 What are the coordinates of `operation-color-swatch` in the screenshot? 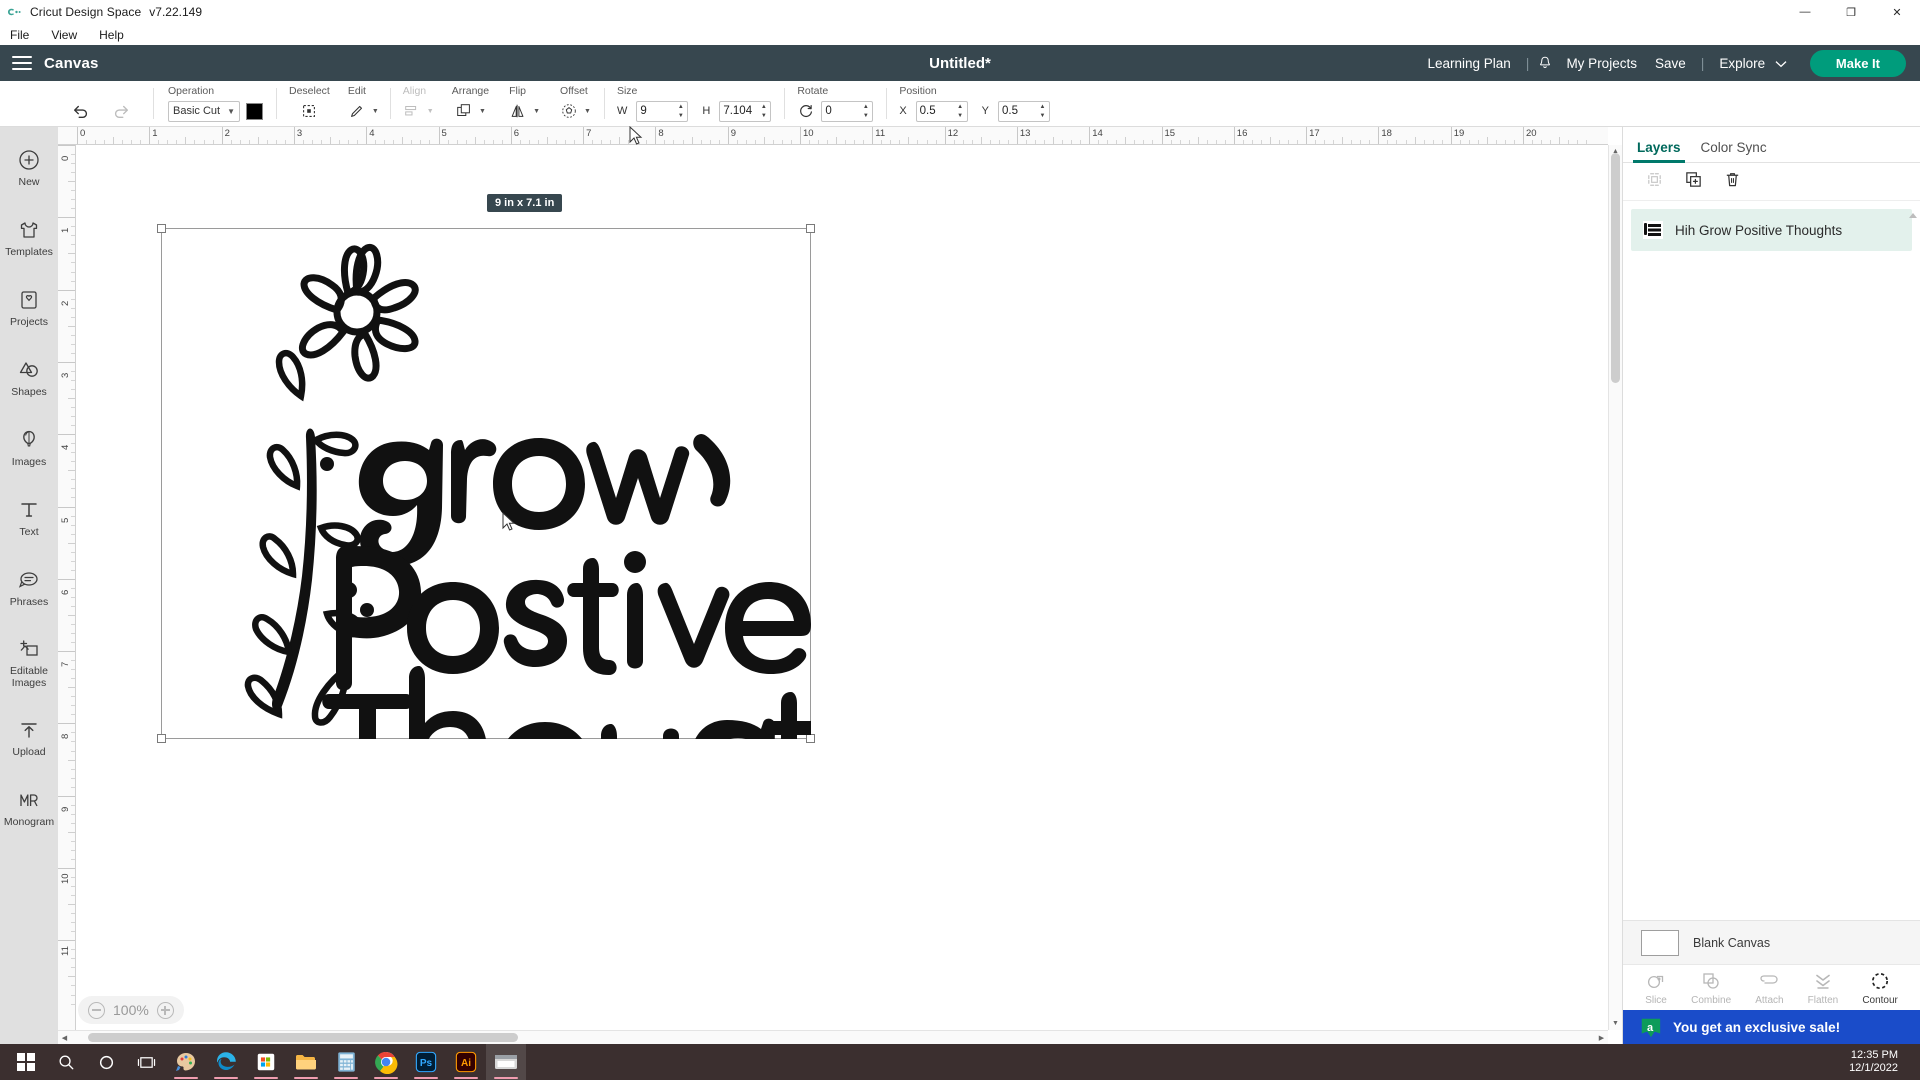 It's located at (254, 111).